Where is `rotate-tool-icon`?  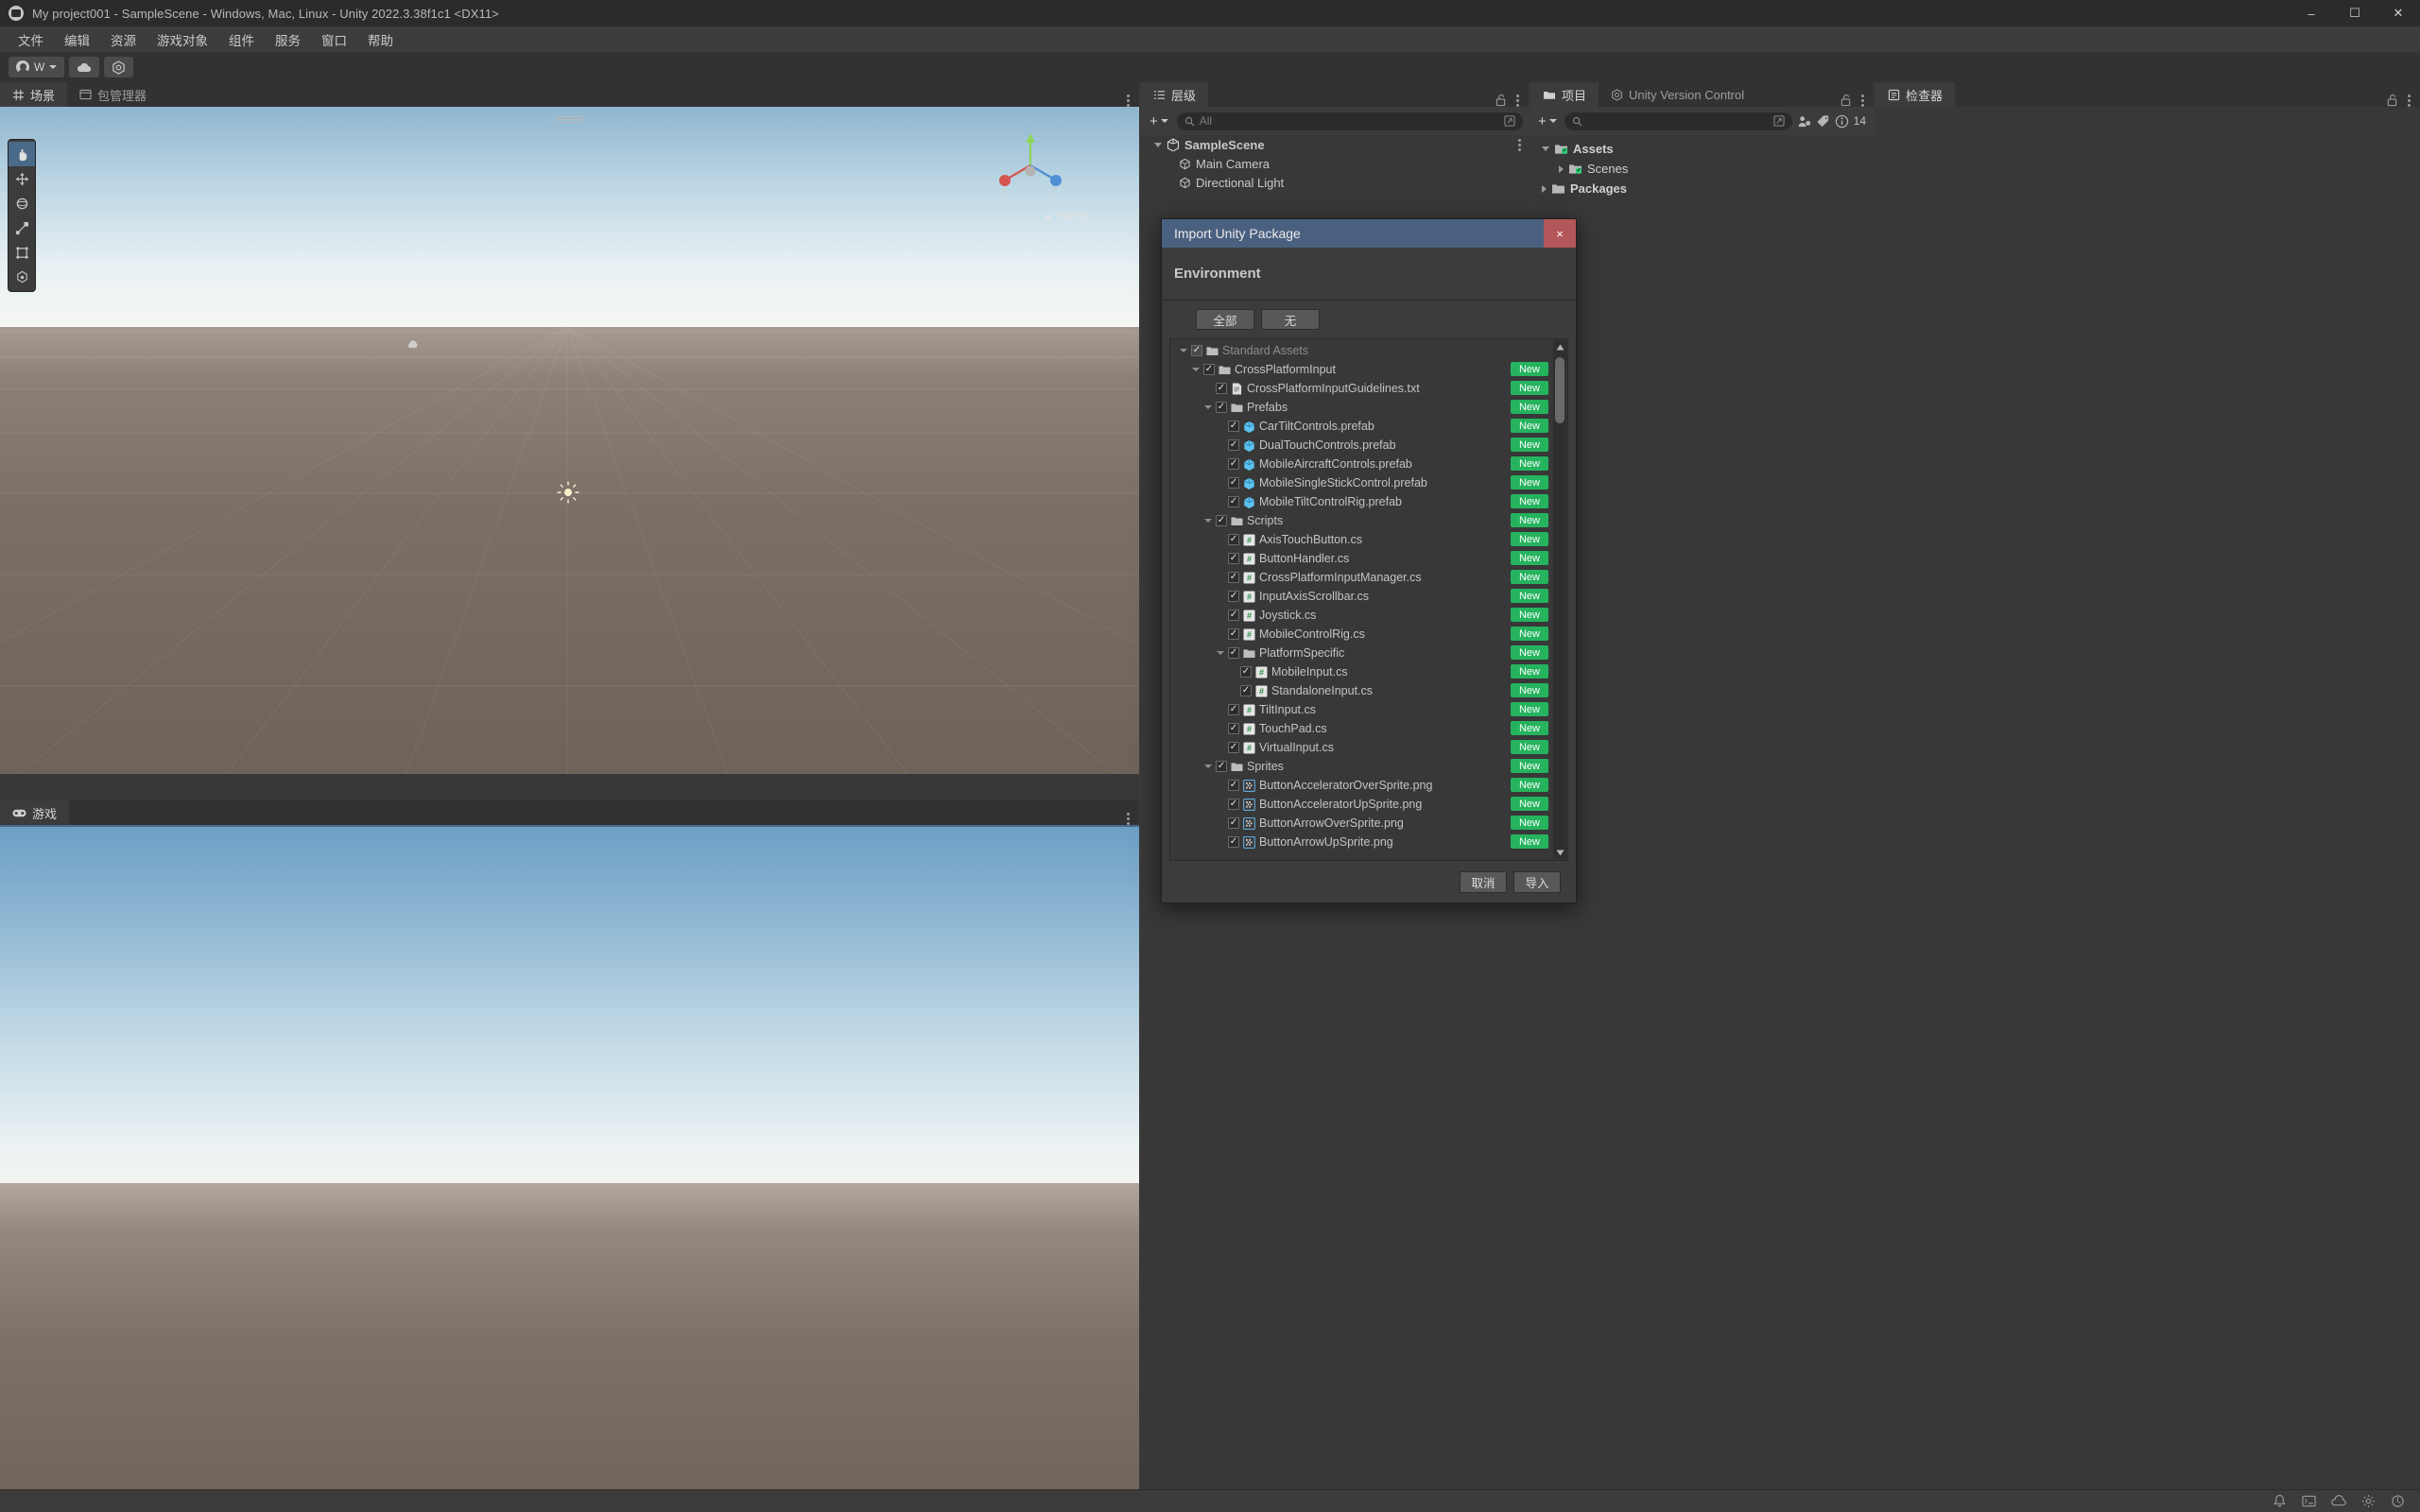 rotate-tool-icon is located at coordinates (22, 203).